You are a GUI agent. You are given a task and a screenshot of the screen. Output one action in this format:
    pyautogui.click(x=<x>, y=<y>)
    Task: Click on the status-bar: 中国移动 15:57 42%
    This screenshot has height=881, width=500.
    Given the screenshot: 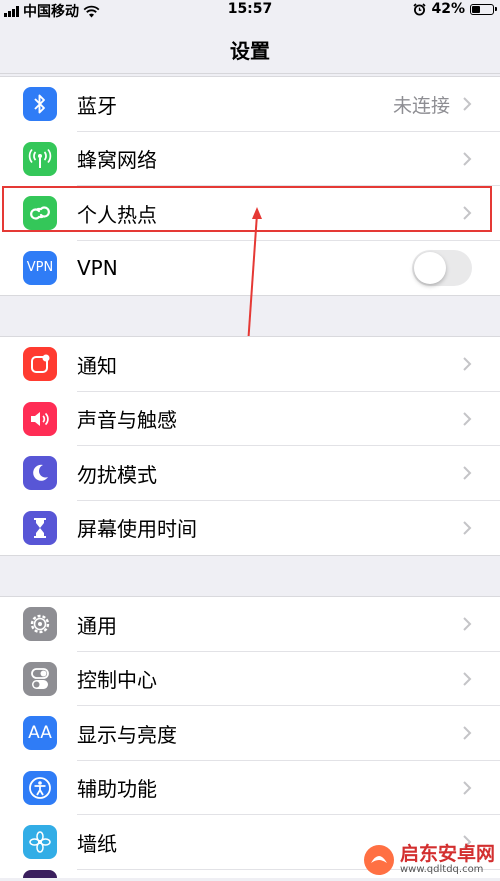 What is the action you would take?
    pyautogui.click(x=250, y=10)
    